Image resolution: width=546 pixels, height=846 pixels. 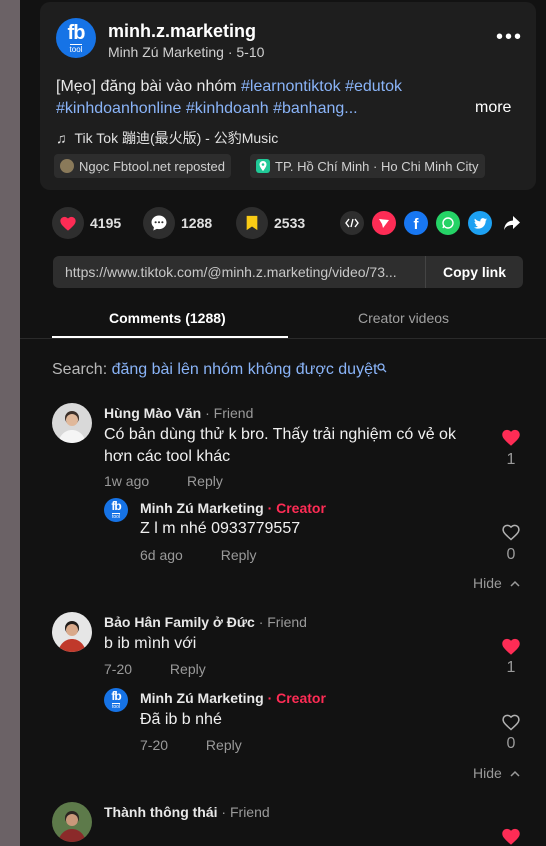 I want to click on search-label: Search:, so click(x=80, y=369).